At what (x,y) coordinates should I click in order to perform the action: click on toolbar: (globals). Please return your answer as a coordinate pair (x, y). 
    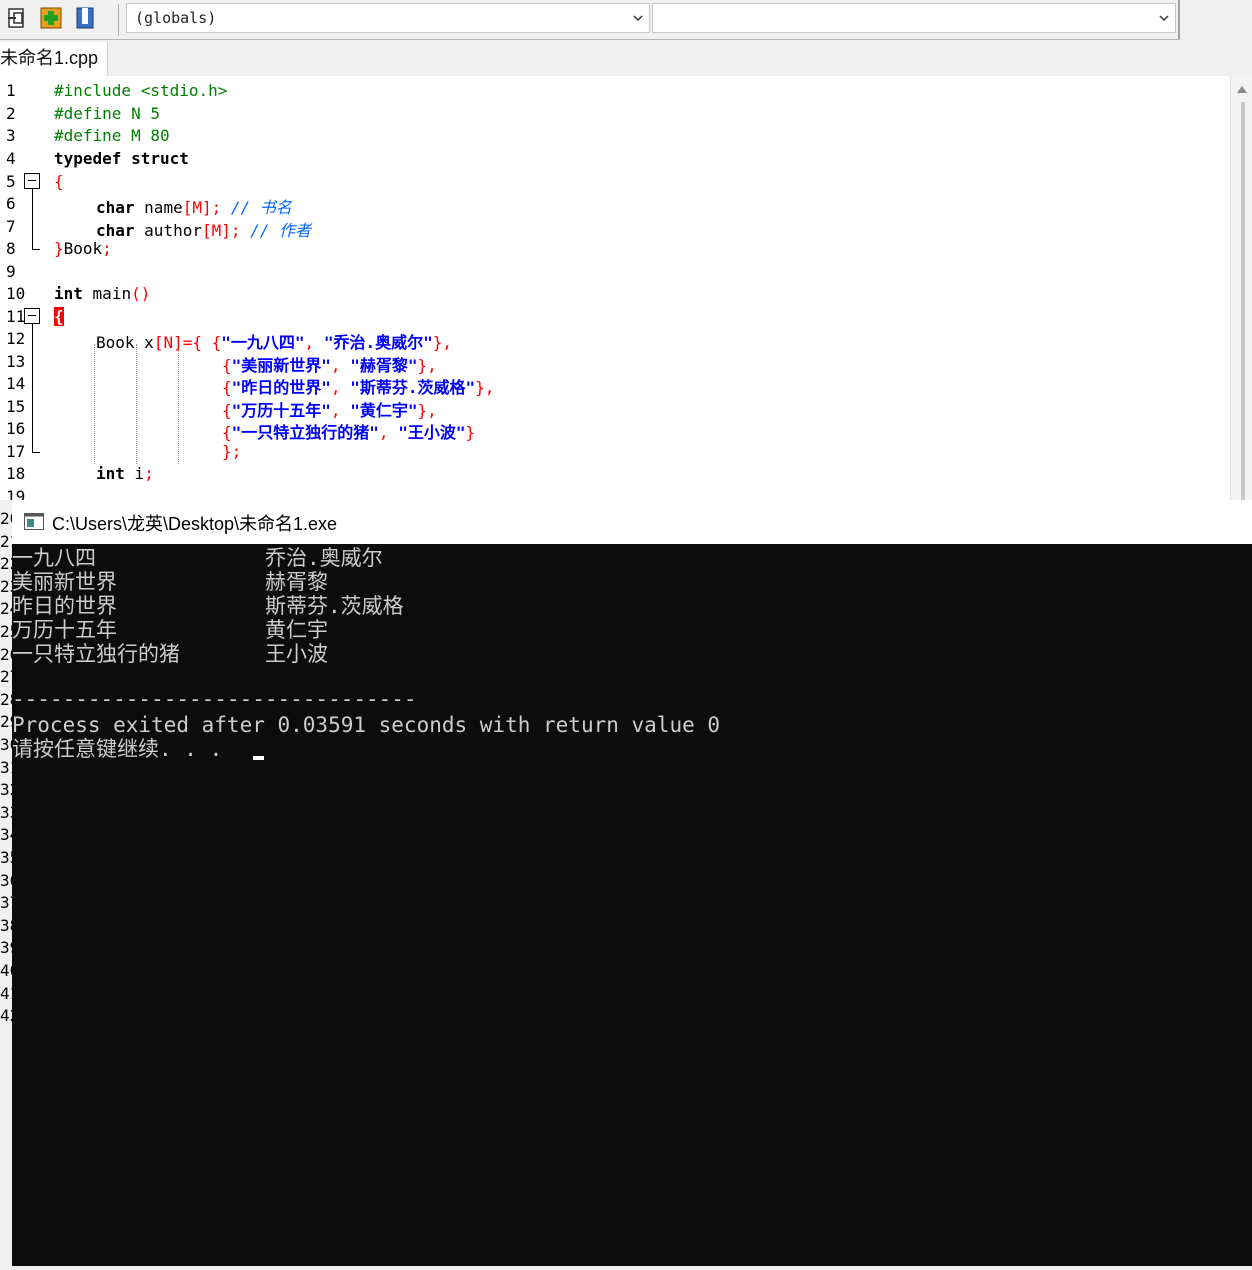
    Looking at the image, I should click on (626, 20).